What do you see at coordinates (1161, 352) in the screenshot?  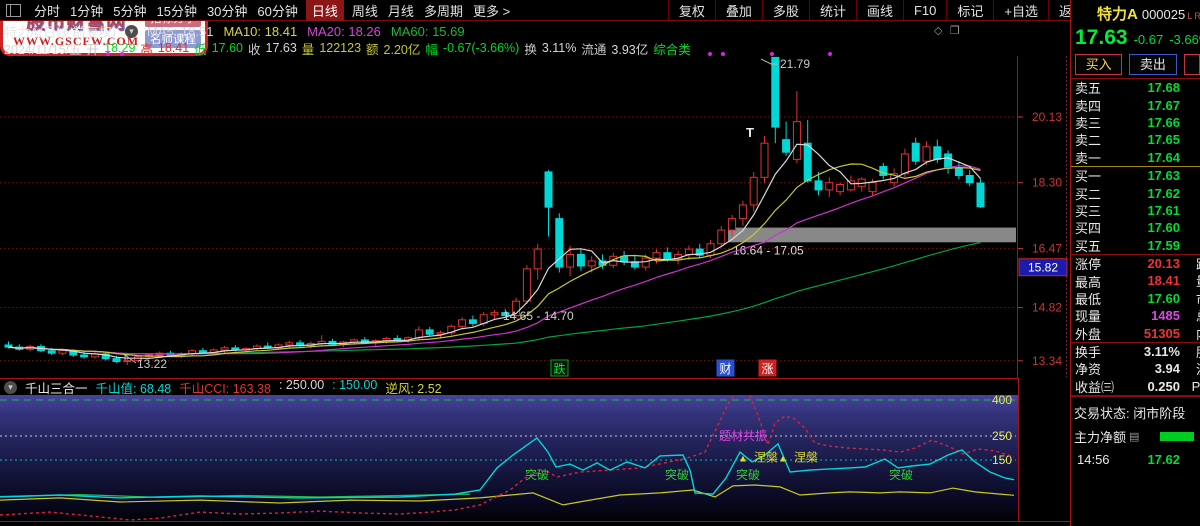 I see `stat-value: 3.11%` at bounding box center [1161, 352].